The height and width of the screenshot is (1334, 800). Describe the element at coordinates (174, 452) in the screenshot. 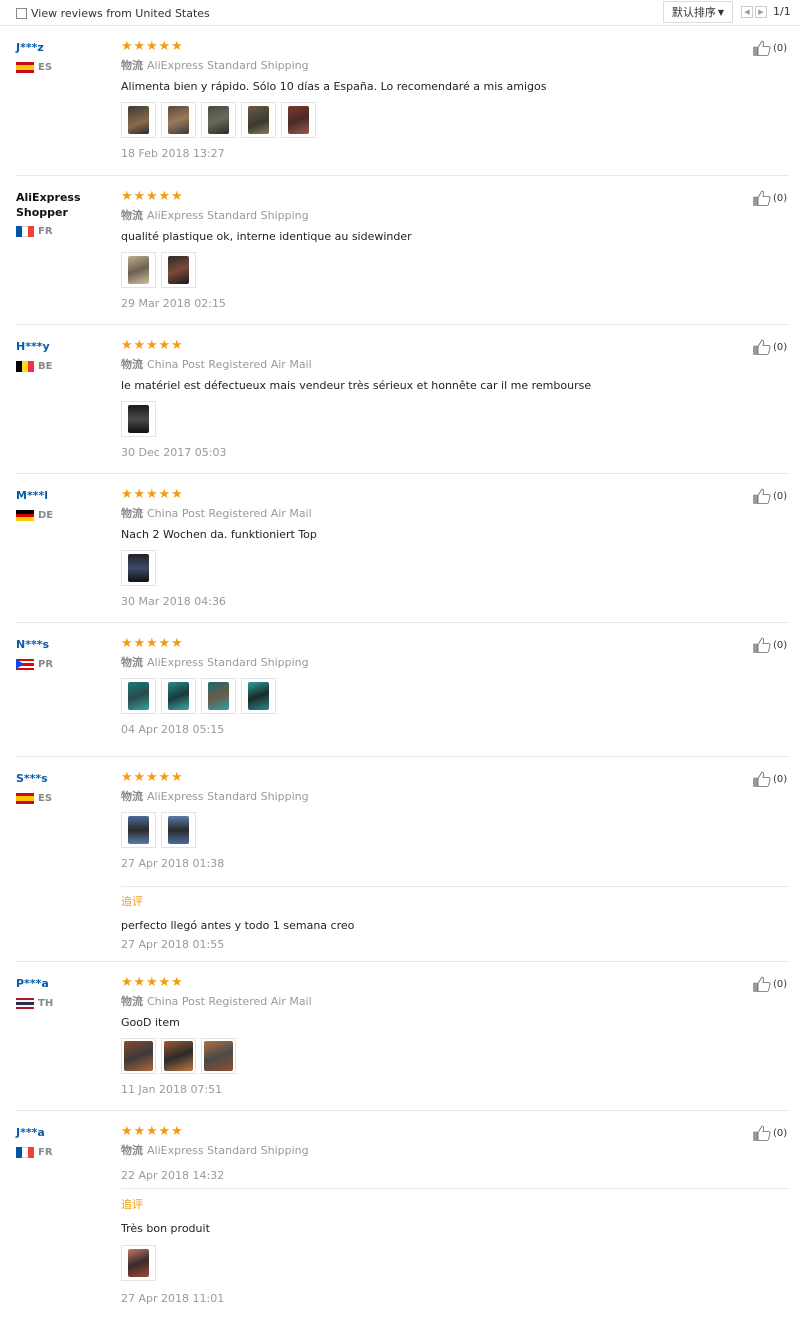

I see `review-date: 30 Dec 2017 05:03` at that location.